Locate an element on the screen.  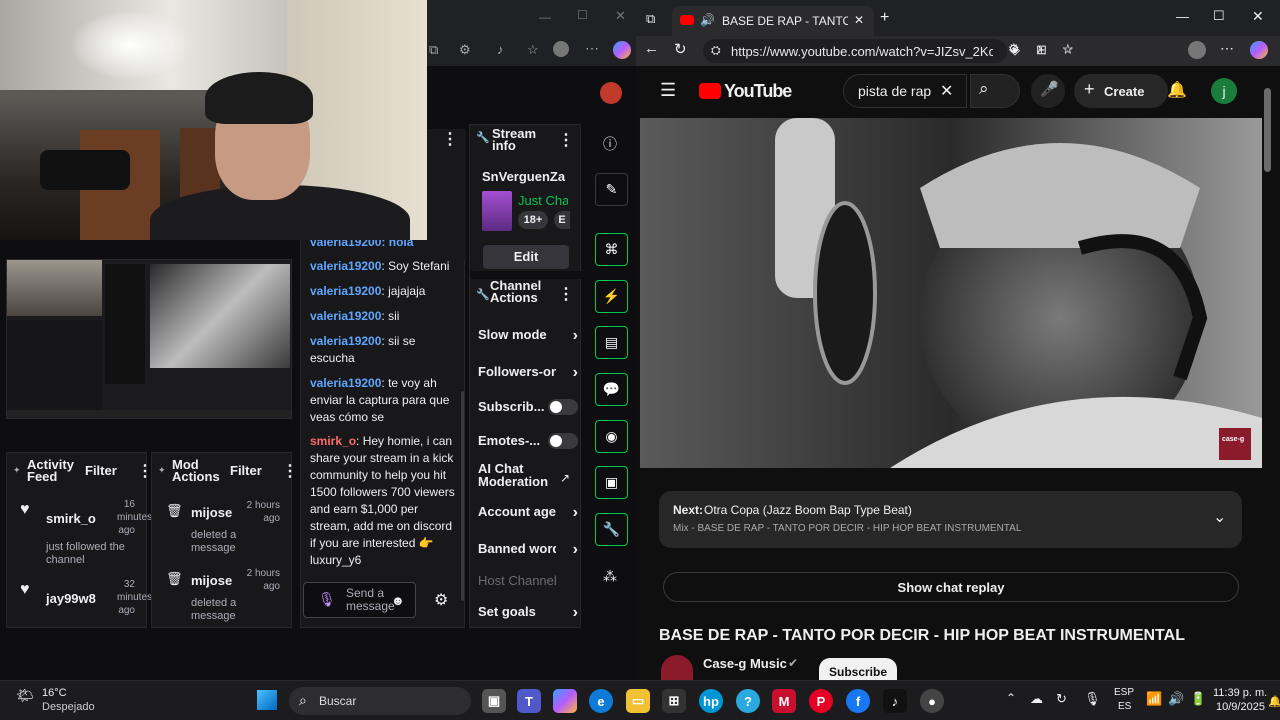
extensions-icon: ⚙ is located at coordinates (465, 50).